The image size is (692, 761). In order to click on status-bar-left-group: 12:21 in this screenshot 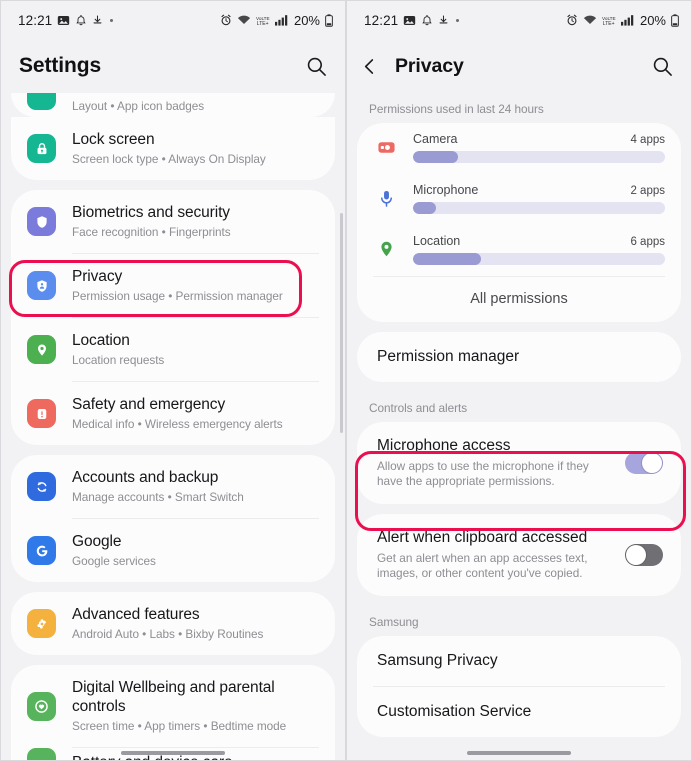, I will do `click(66, 20)`.